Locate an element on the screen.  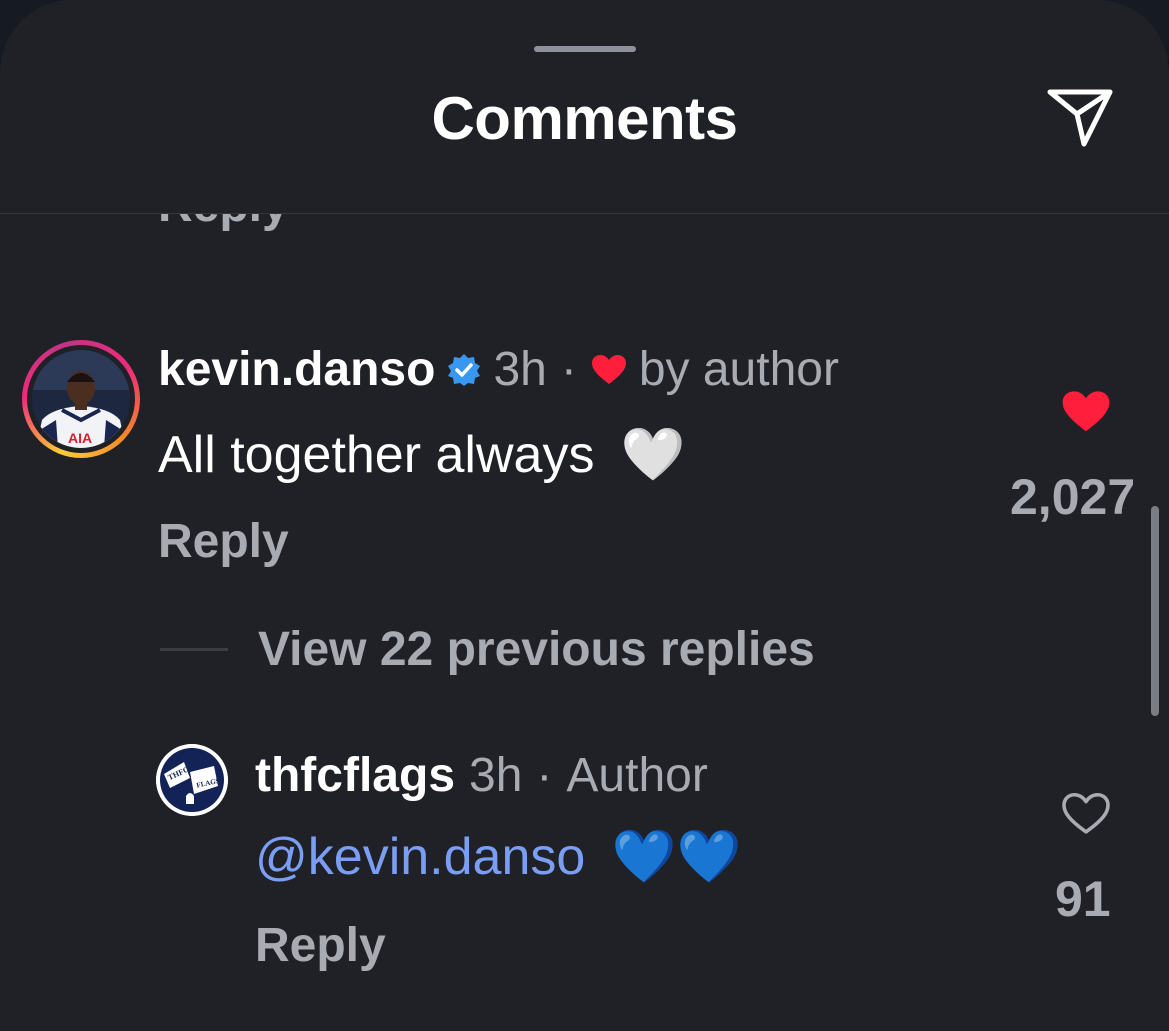
liked-by-author-label: by author is located at coordinates (738, 369).